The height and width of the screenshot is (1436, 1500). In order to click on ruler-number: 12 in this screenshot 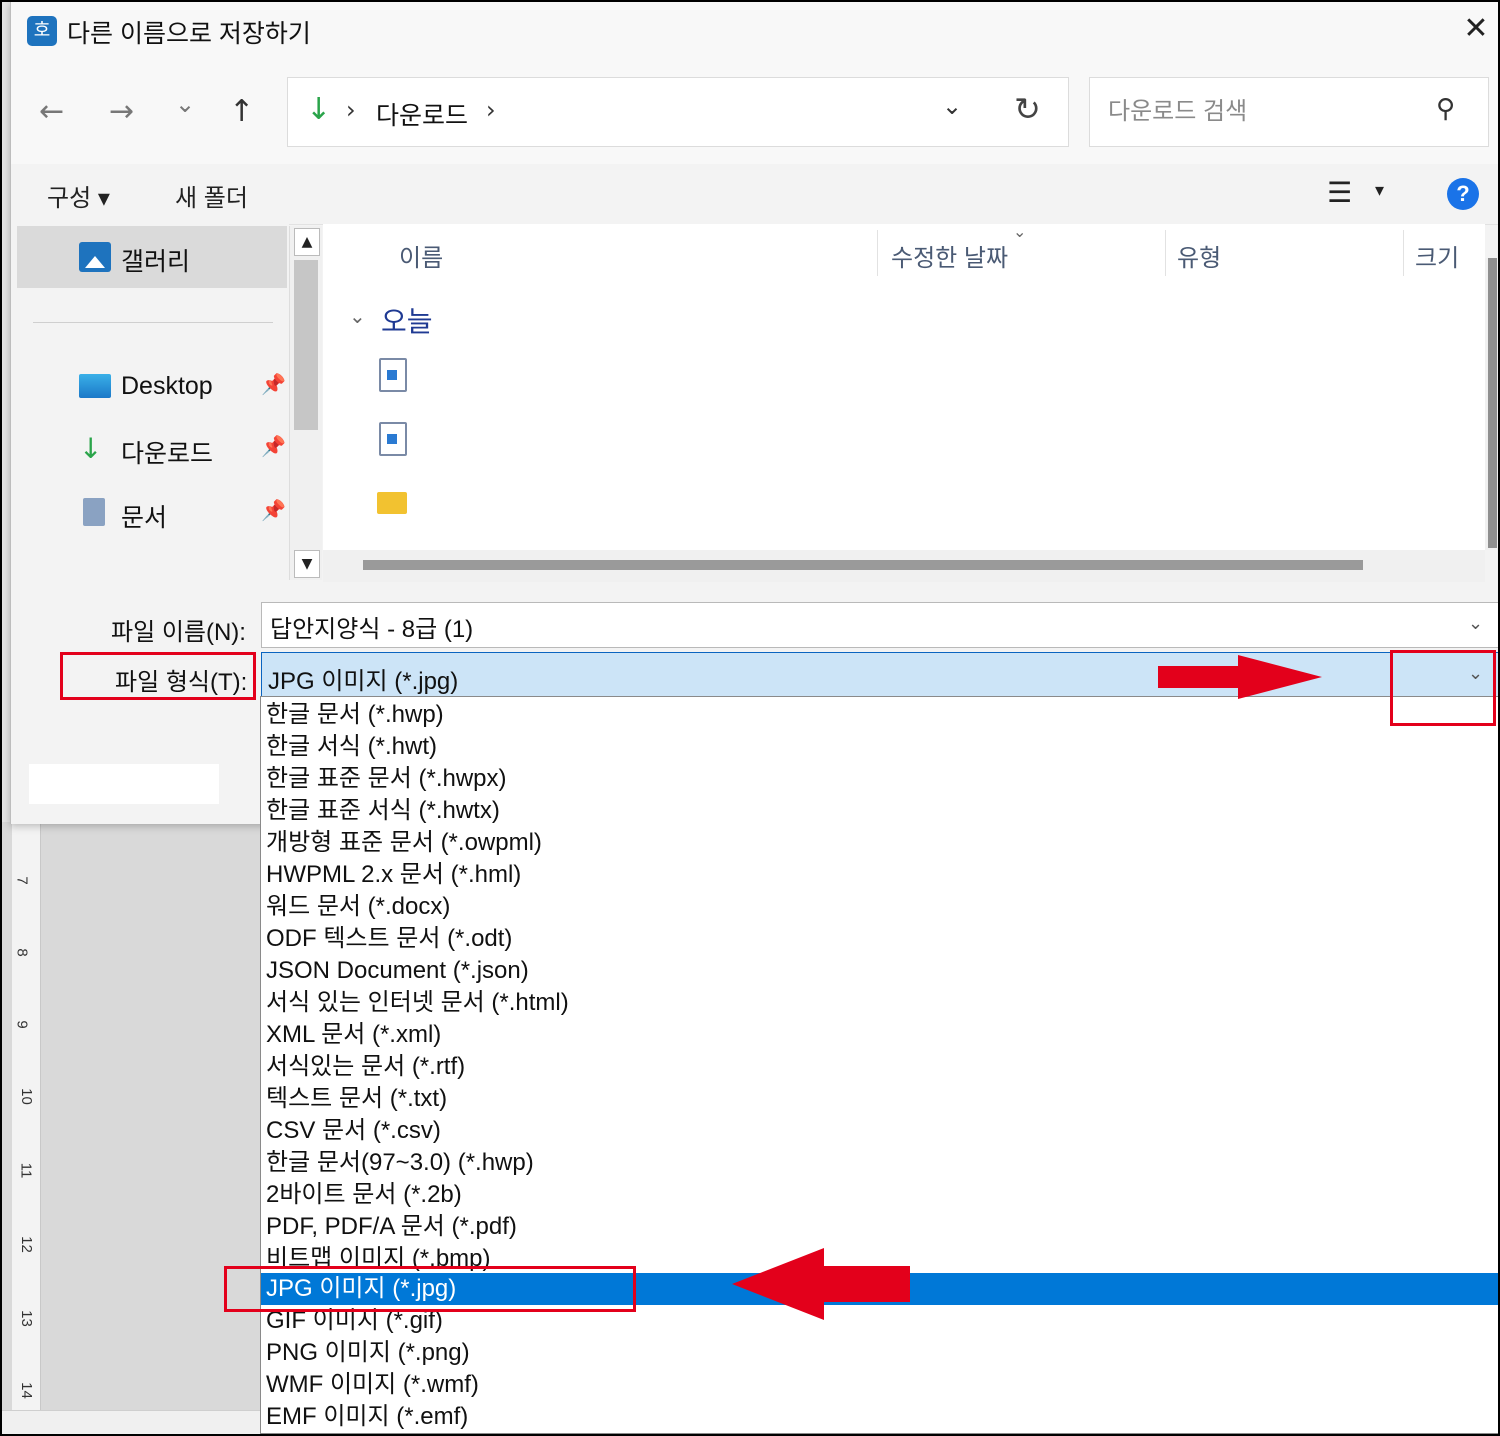, I will do `click(26, 1244)`.